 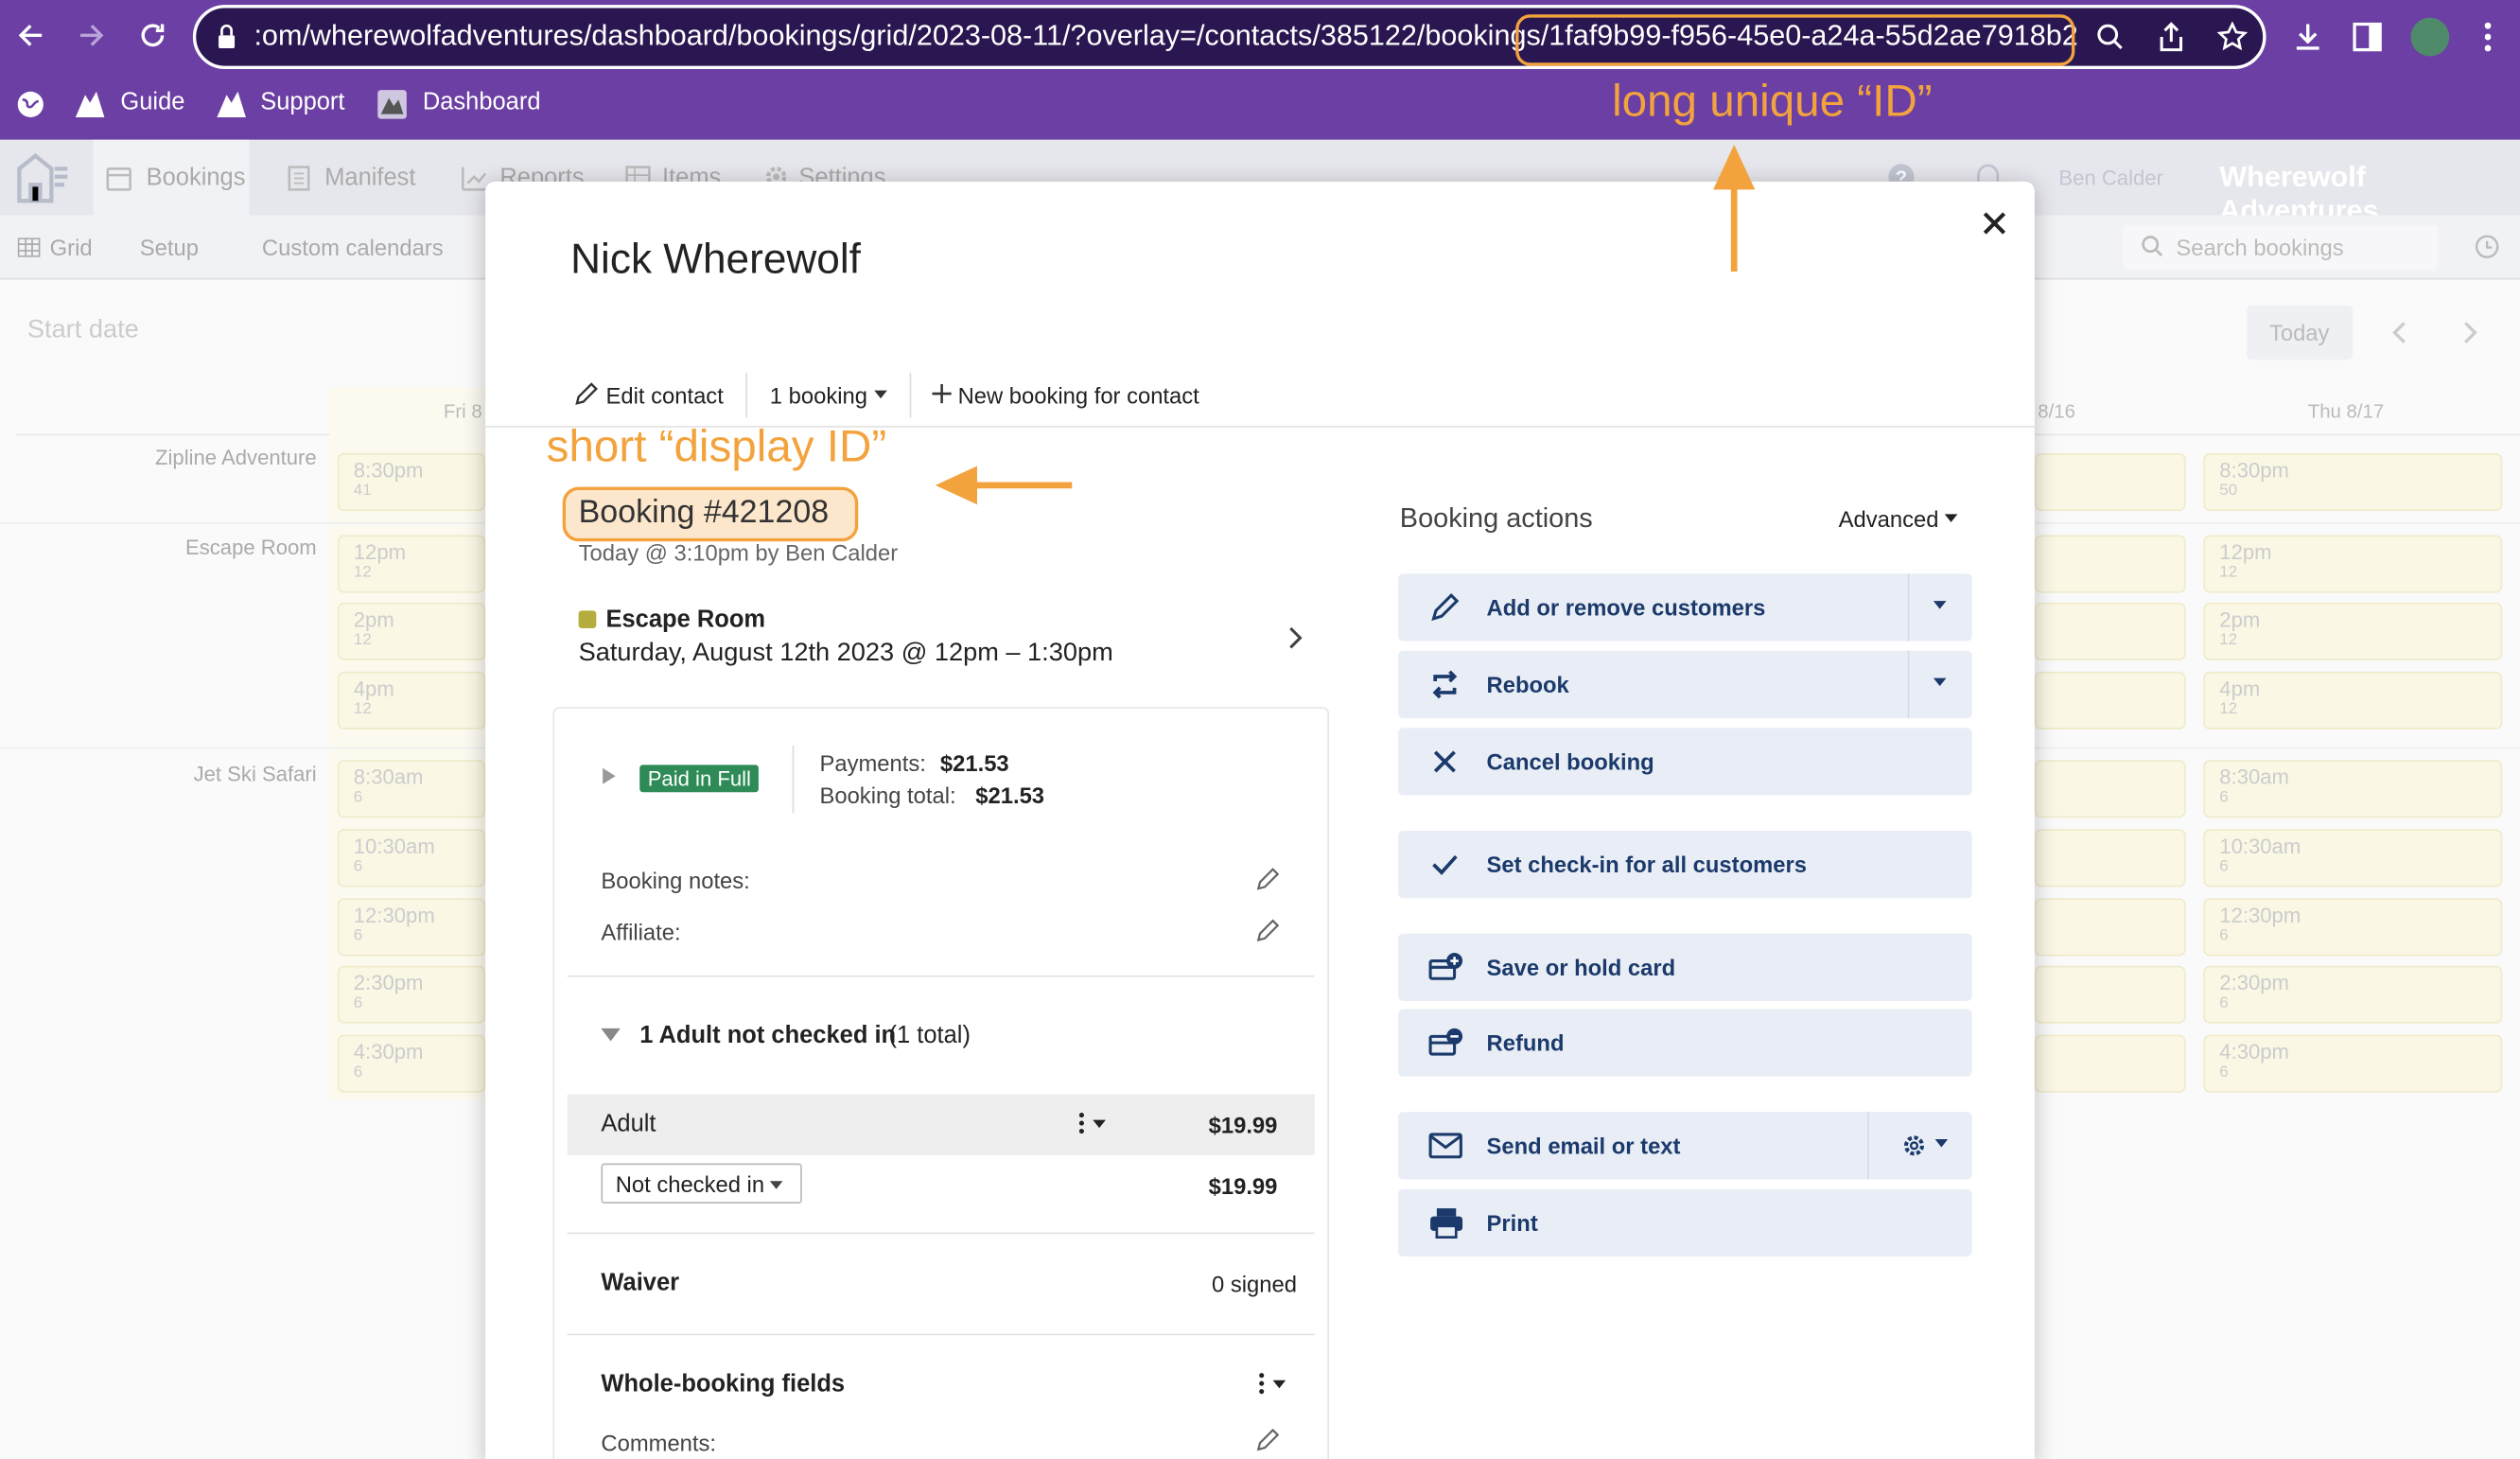 I want to click on calendar-icon, so click(x=118, y=178).